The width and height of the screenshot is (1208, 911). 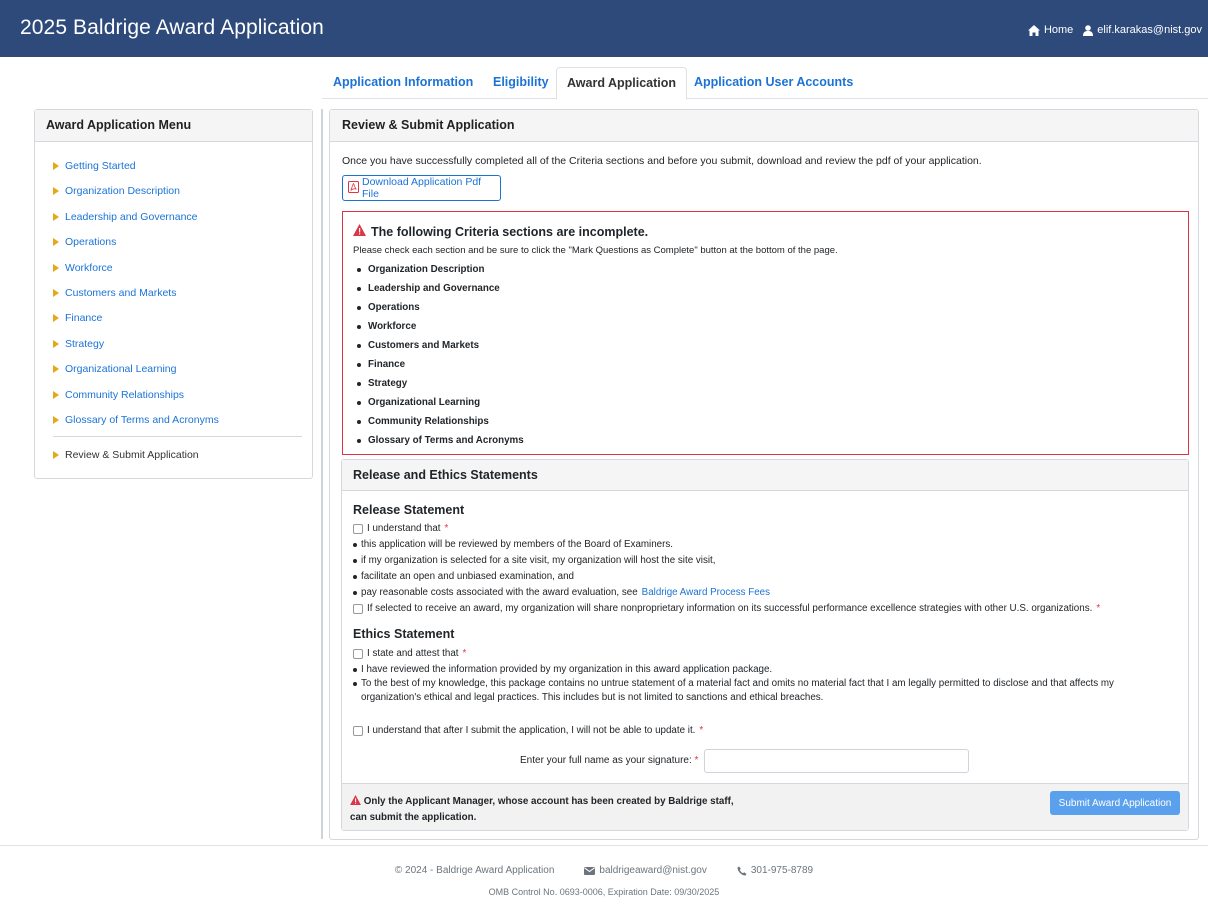 I want to click on sidebar-item-label: Finance, so click(x=84, y=318).